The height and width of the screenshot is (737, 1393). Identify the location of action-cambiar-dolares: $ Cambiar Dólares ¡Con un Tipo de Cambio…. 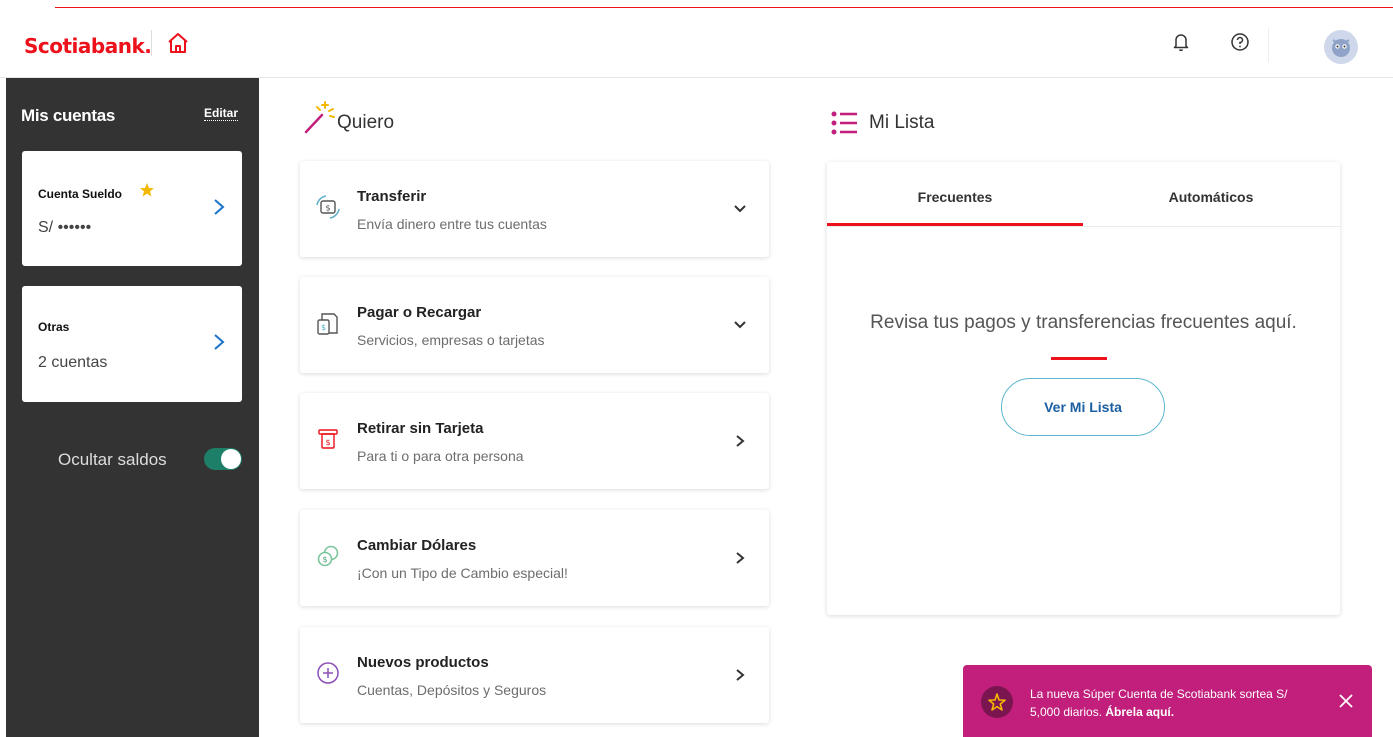
(534, 558).